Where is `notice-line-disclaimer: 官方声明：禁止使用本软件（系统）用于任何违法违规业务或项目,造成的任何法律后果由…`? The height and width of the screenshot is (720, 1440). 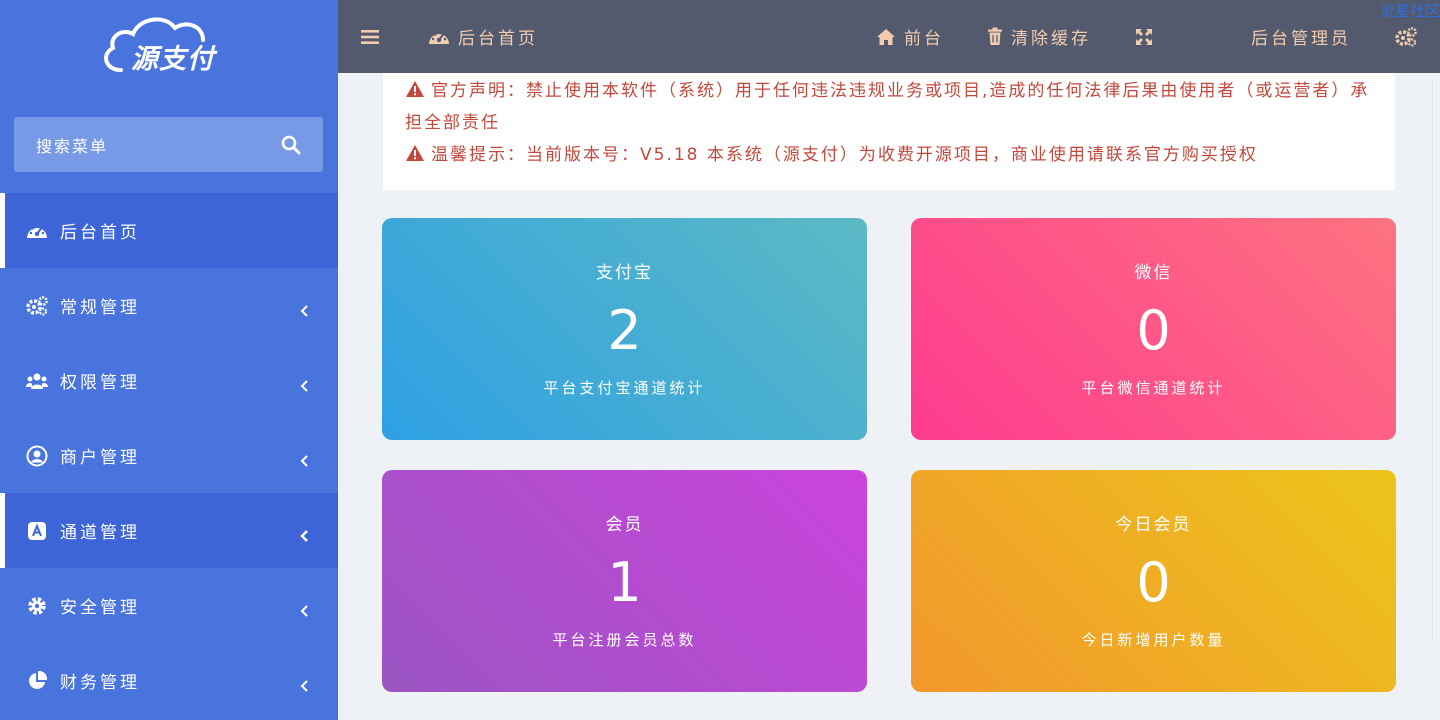
notice-line-disclaimer: 官方声明：禁止使用本软件（系统）用于任何违法违规业务或项目,造成的任何法律后果由… is located at coordinates (888, 107).